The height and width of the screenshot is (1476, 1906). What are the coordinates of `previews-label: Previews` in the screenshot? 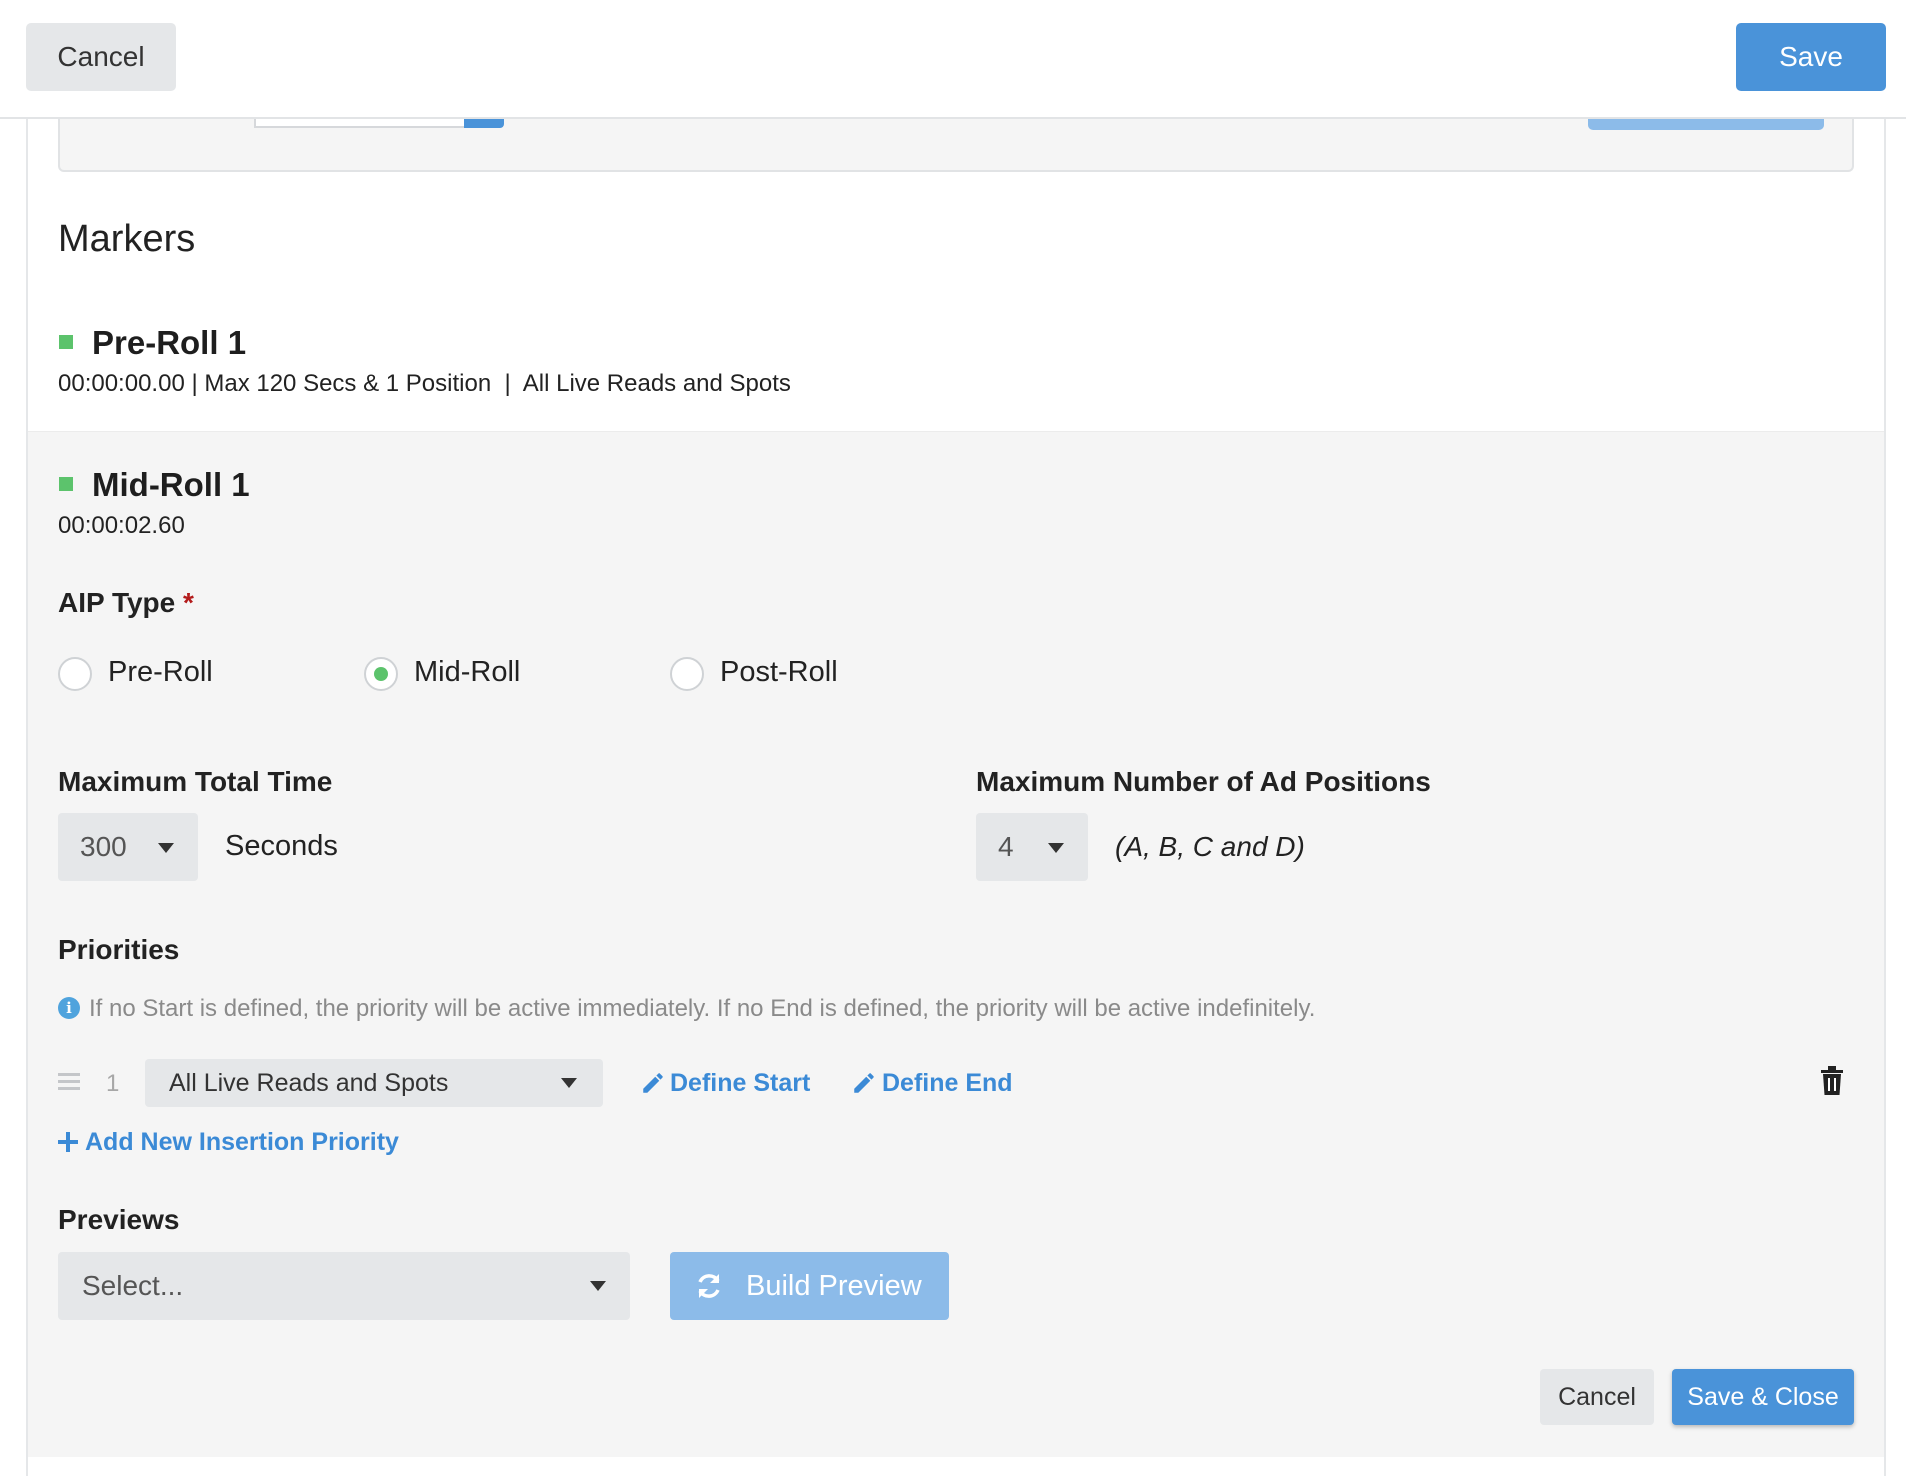 It's located at (119, 1219).